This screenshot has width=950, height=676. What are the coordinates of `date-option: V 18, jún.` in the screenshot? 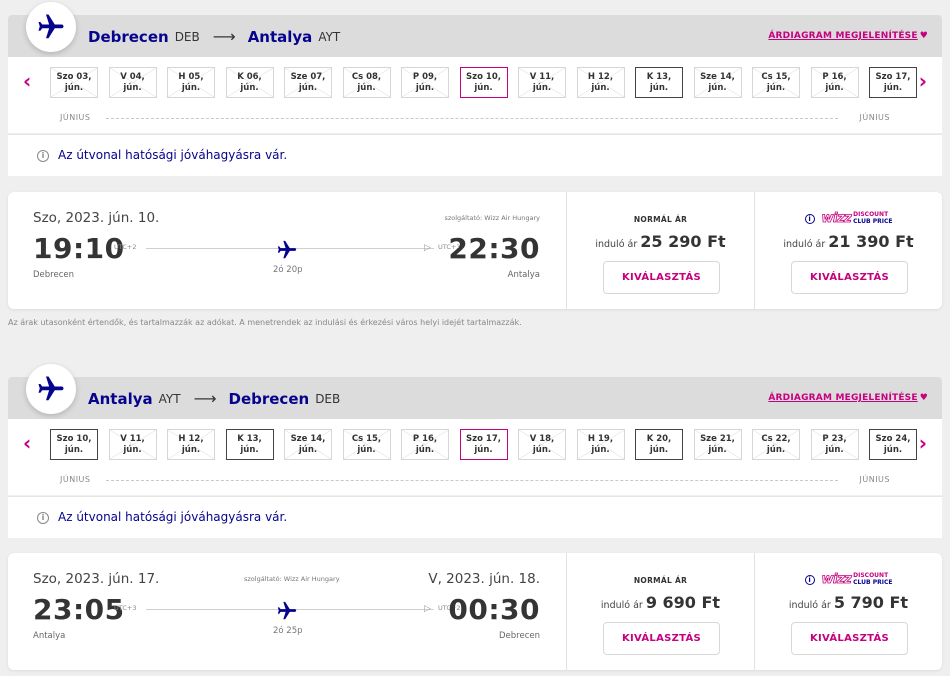 It's located at (542, 444).